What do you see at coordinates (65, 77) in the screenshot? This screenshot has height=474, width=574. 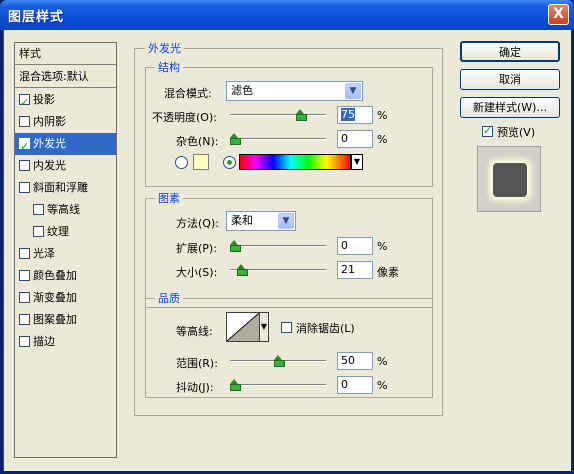 I see `blend-options-item: 混合选项:默认` at bounding box center [65, 77].